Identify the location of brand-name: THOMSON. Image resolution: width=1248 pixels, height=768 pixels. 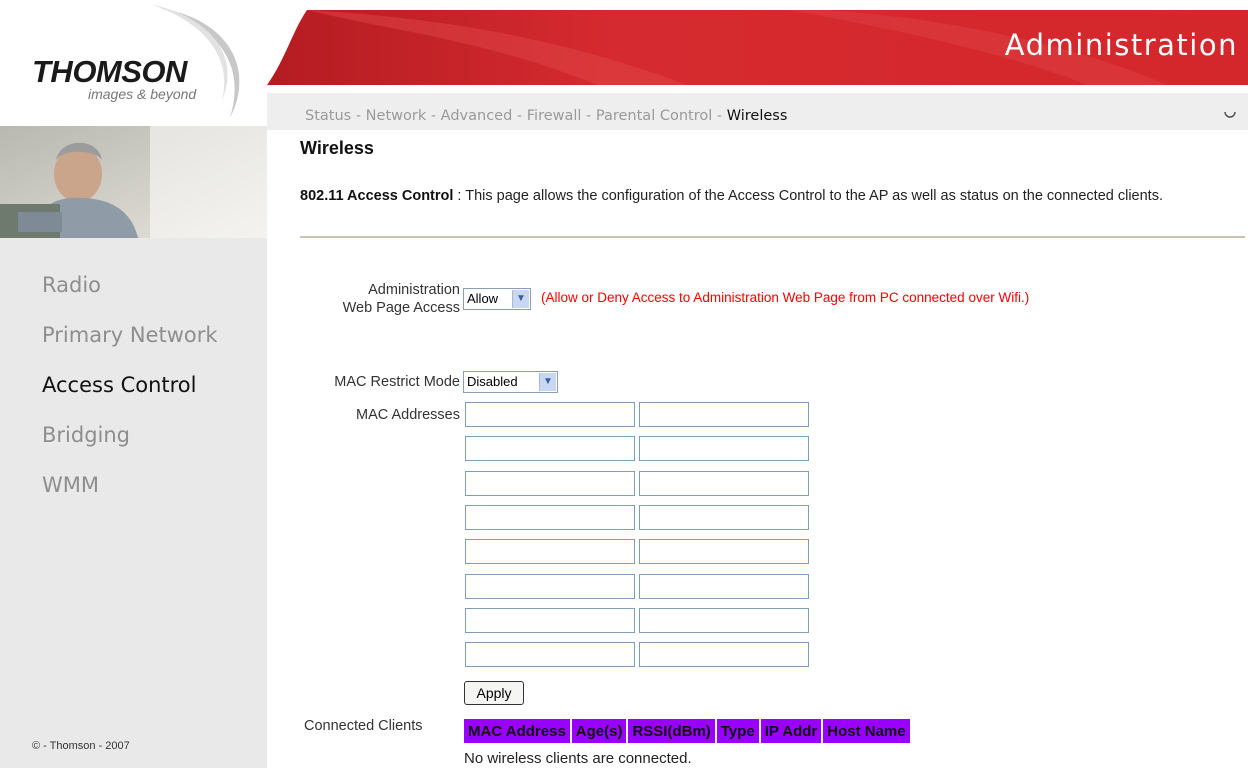
(109, 71).